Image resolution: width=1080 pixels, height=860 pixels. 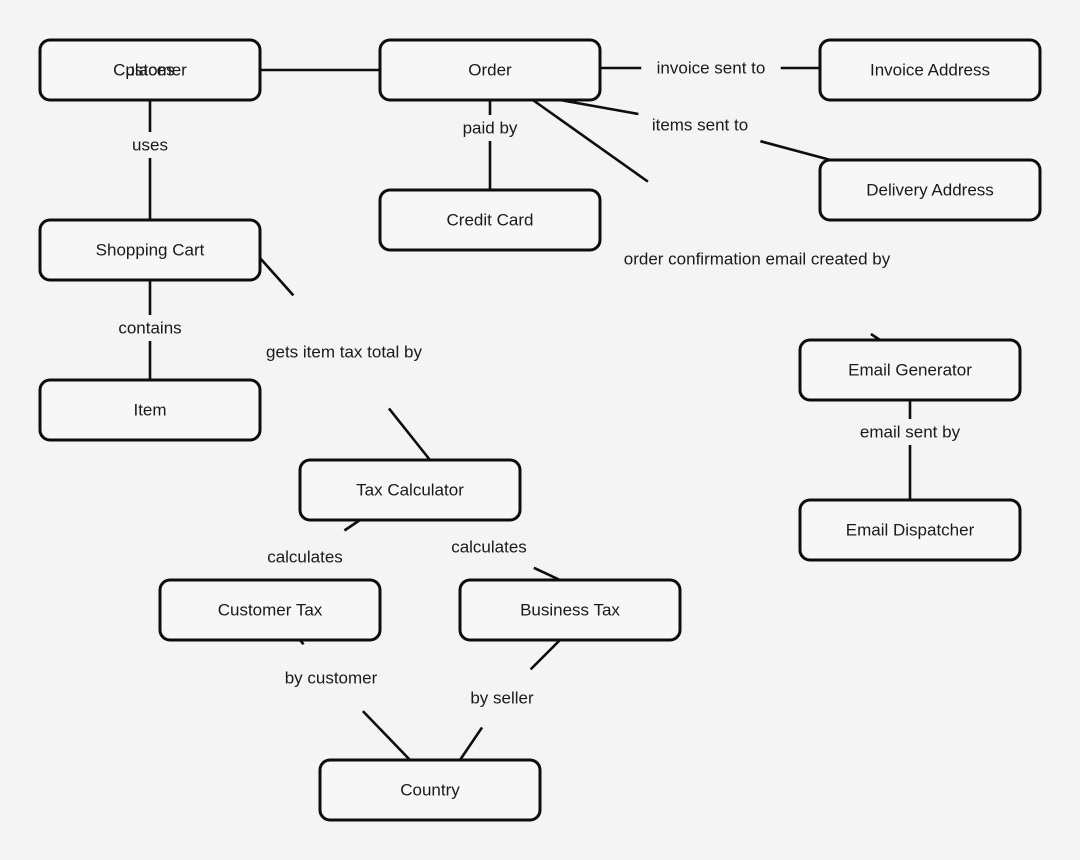 I want to click on edge-label-email-generator-email-sent-by-email-dispatcher: email sent by, so click(x=910, y=431).